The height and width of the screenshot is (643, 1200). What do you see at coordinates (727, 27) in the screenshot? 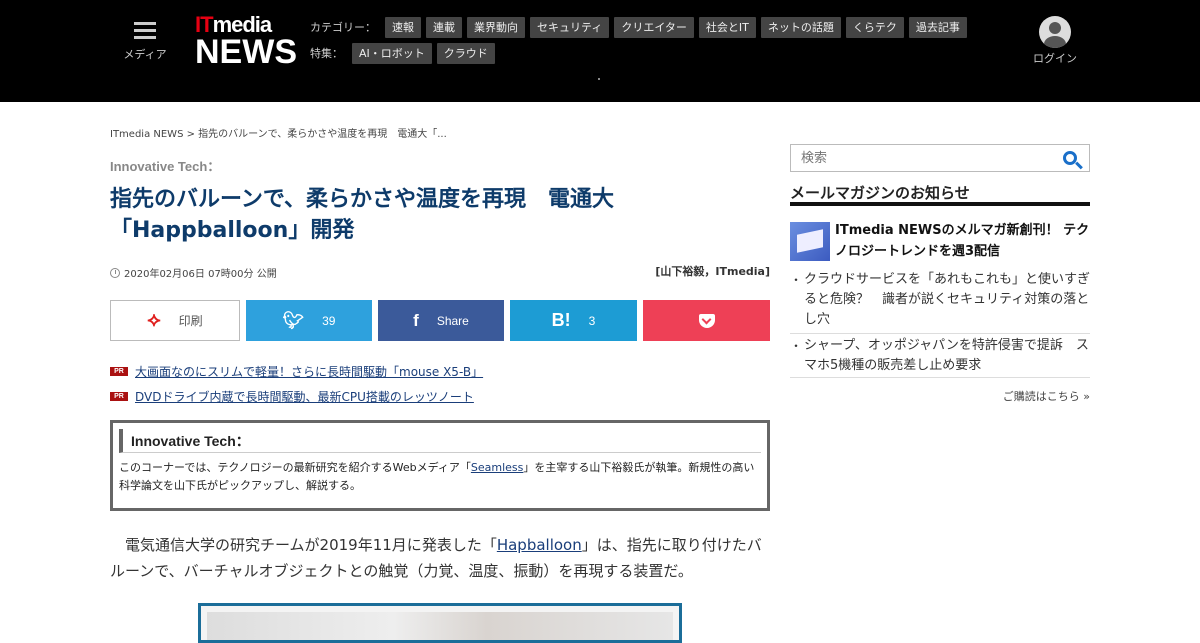
I see `category-society-it: 社会とIT` at bounding box center [727, 27].